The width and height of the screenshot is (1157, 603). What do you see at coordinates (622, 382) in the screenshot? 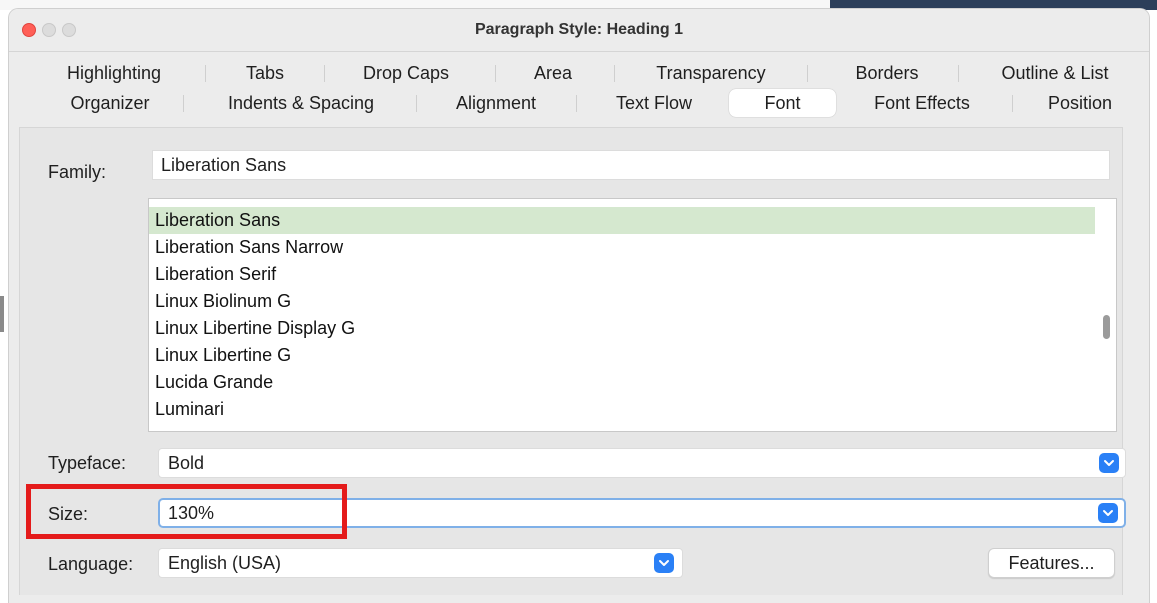
I see `list-item: Lucida Grande` at bounding box center [622, 382].